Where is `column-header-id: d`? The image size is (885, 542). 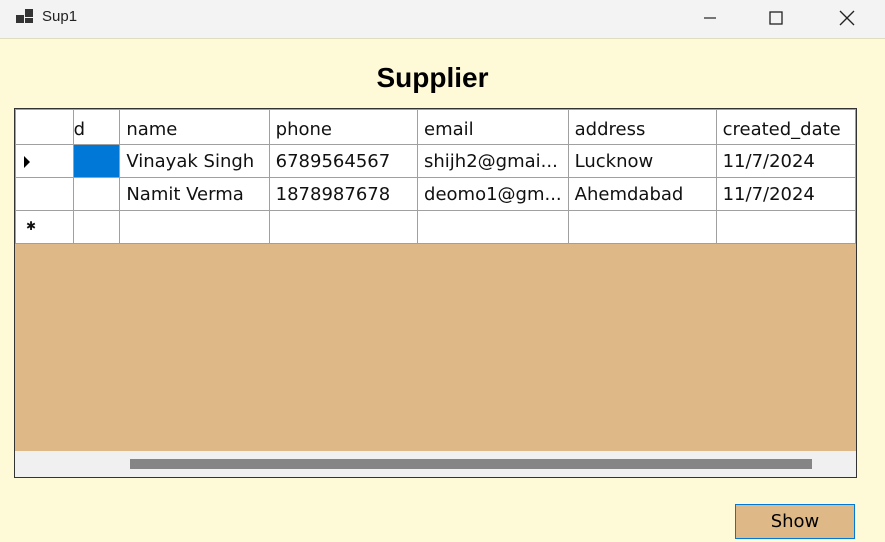 column-header-id: d is located at coordinates (96, 127).